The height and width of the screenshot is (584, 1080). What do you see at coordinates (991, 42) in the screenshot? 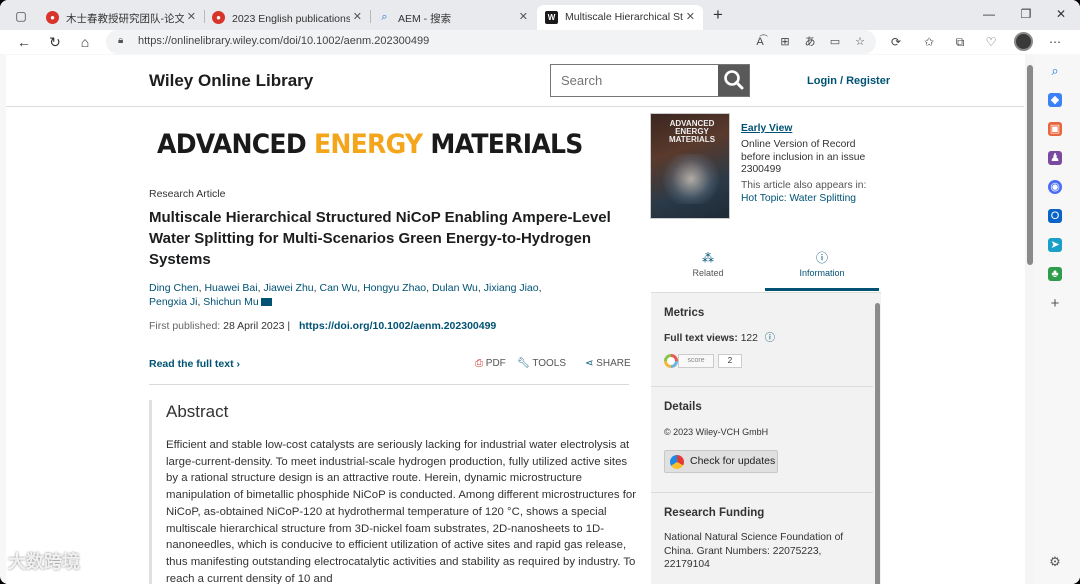
I see `browser-essentials-icon: ♡` at bounding box center [991, 42].